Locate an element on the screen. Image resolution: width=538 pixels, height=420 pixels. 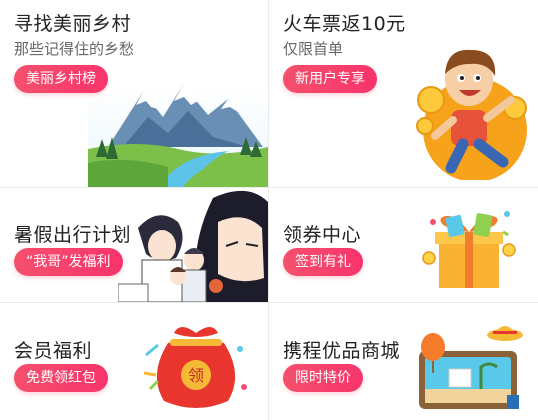
free-red-packet-button: 免费领红包 is located at coordinates (61, 378).